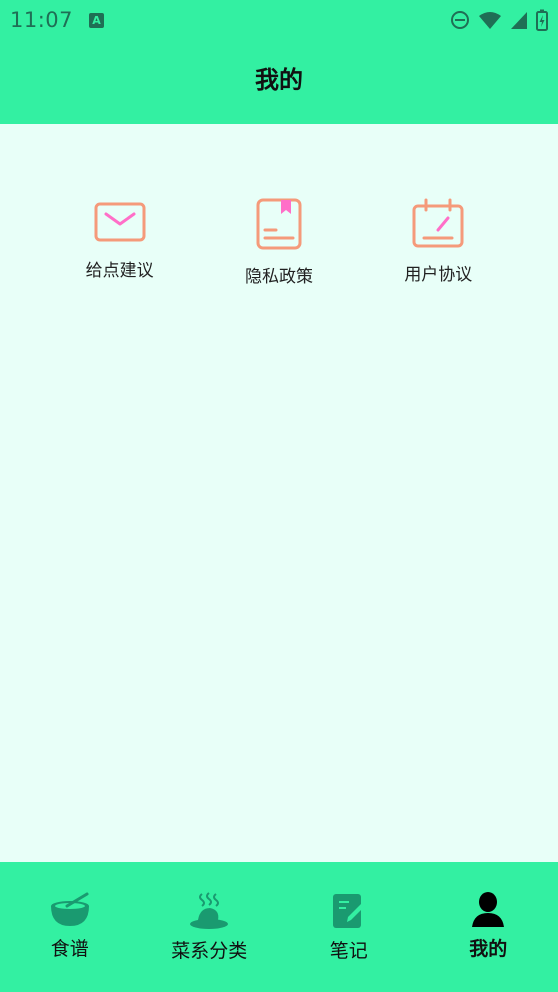 The height and width of the screenshot is (992, 558). I want to click on status-bar: 11:07 A, so click(279, 20).